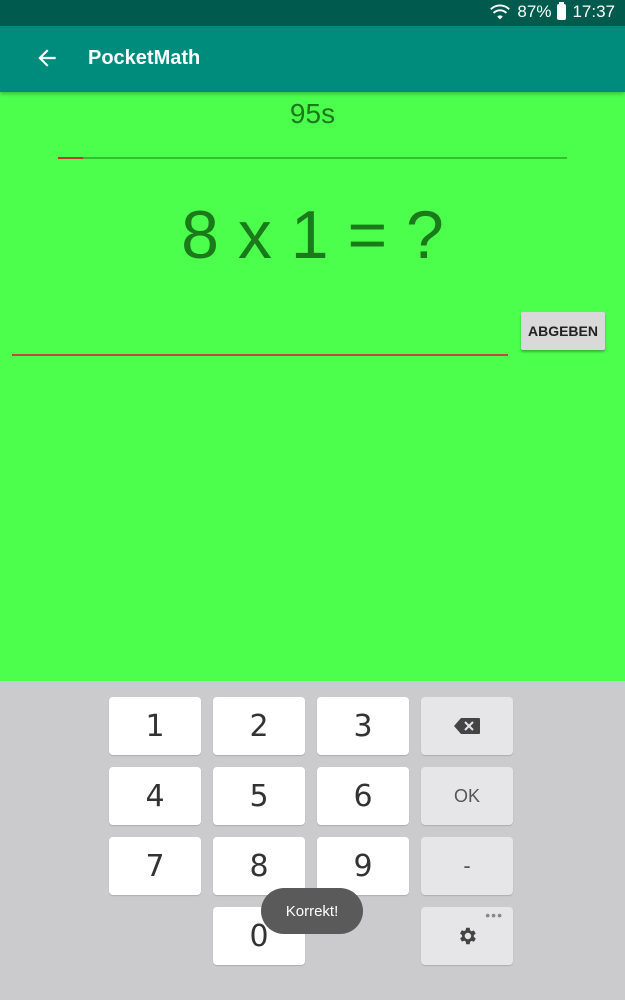  I want to click on key-4: 4, so click(155, 796).